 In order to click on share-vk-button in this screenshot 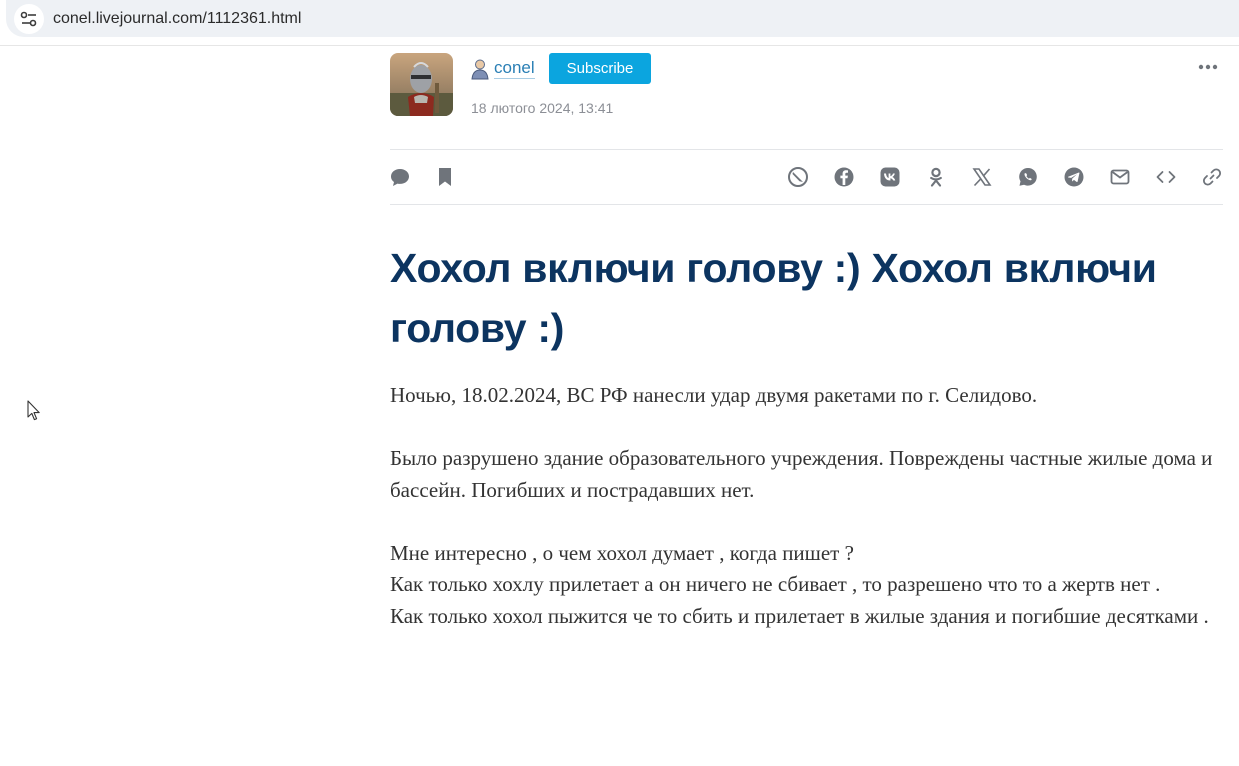, I will do `click(890, 177)`.